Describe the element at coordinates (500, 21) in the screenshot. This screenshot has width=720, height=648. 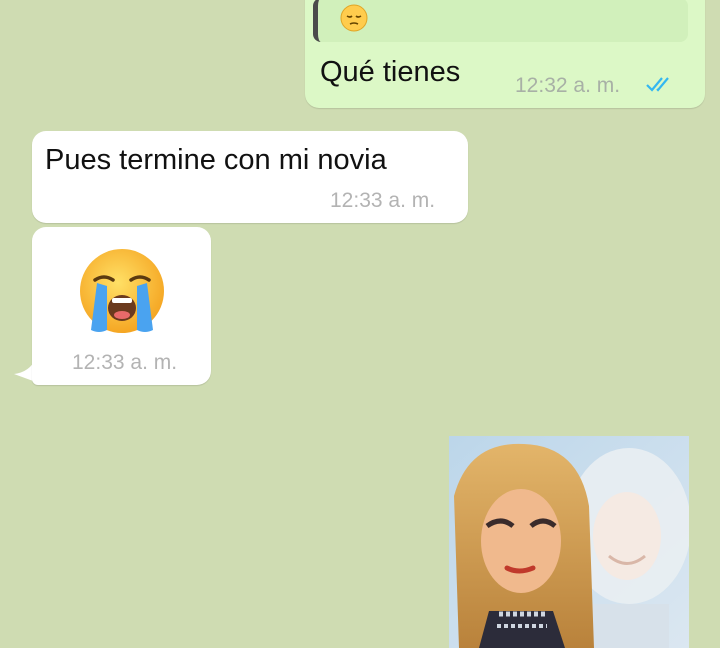
I see `quoted-message` at that location.